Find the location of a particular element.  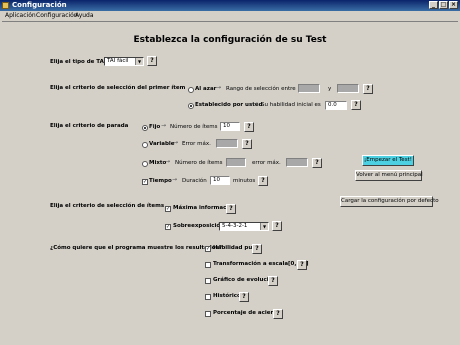

close-button: × is located at coordinates (453, 5).